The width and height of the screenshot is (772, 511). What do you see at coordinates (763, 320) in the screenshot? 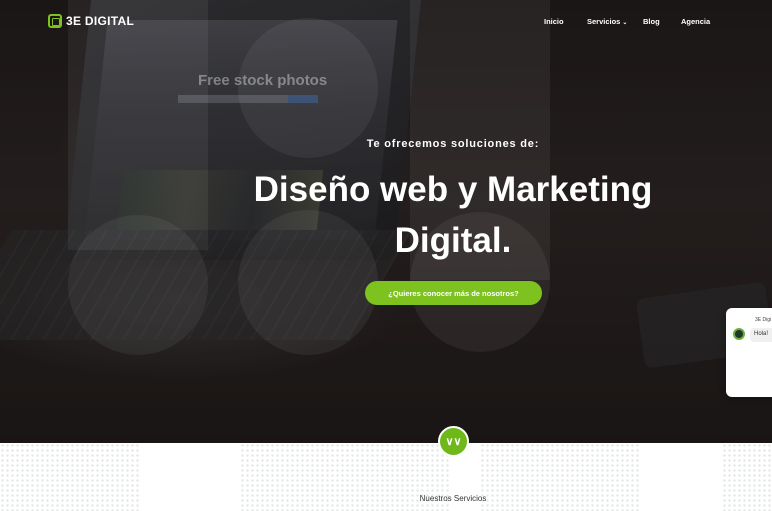
I see `chat-agent-name: 3E Digi` at bounding box center [763, 320].